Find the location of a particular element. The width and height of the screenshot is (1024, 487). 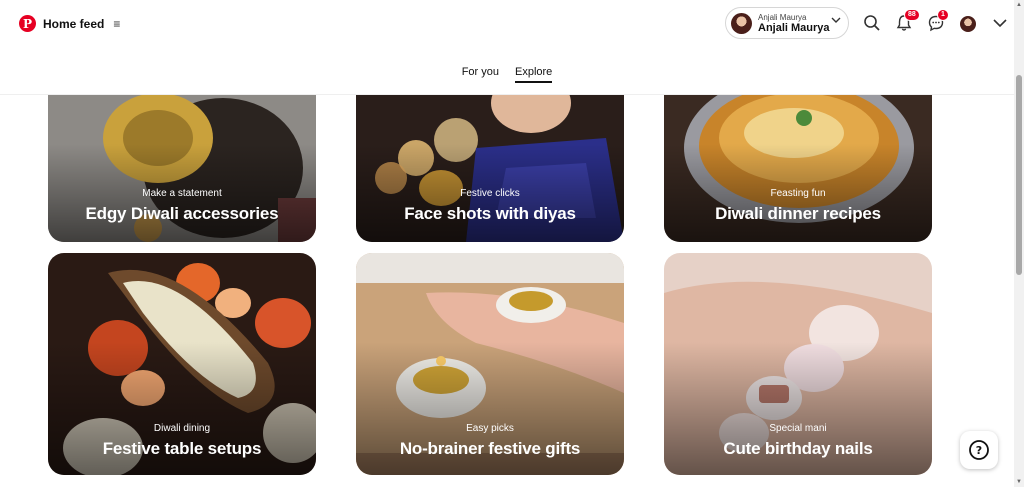

question-icon: ? is located at coordinates (979, 450).